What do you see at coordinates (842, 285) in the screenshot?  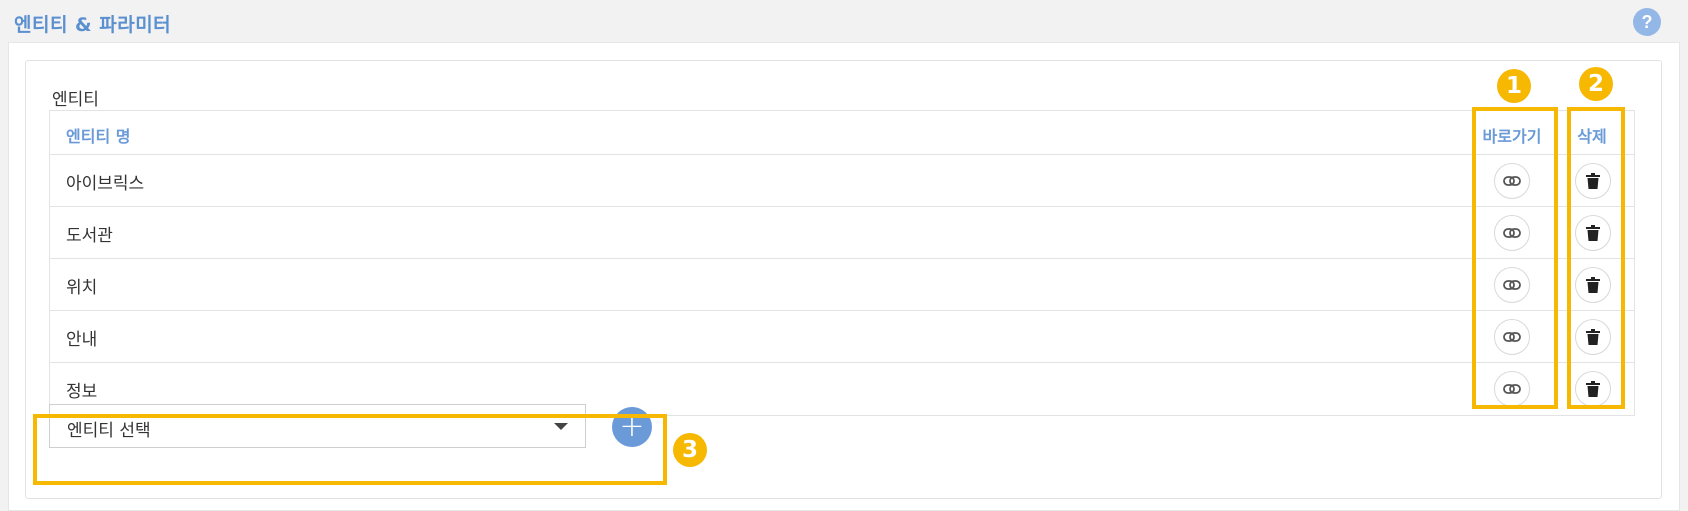 I see `table-row: 위치` at bounding box center [842, 285].